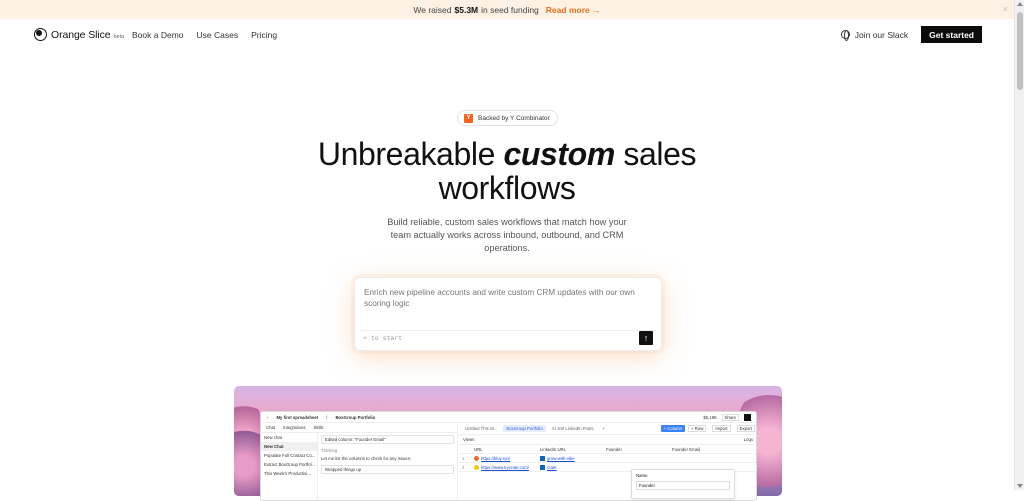 The width and height of the screenshot is (1024, 501). I want to click on url-link: https://bloy.run/, so click(495, 458).